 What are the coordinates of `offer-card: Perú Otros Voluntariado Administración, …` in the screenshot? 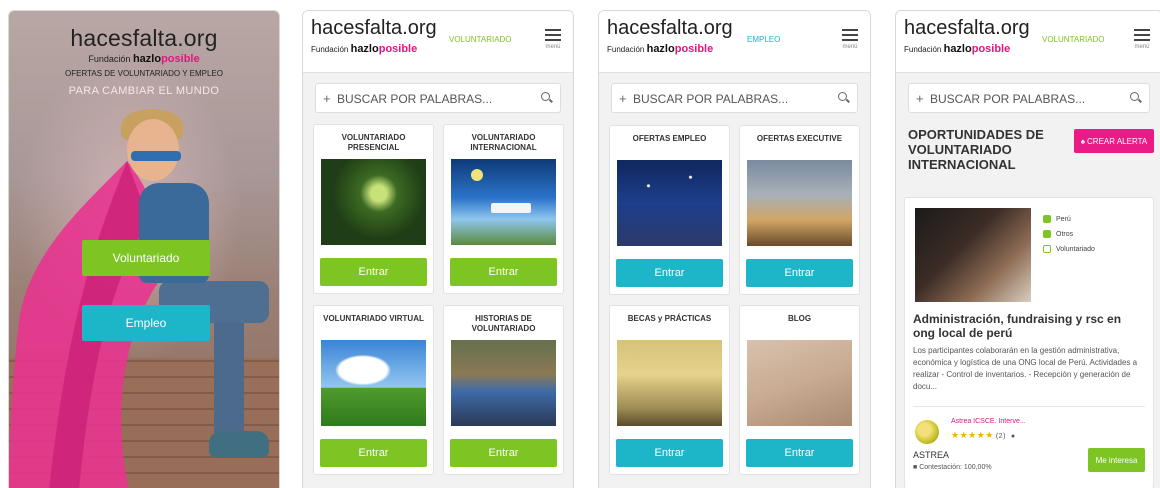 It's located at (1029, 342).